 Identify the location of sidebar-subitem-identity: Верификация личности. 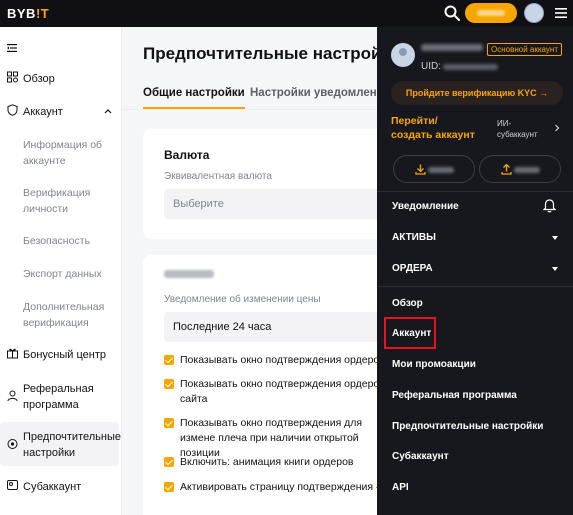
(71, 201).